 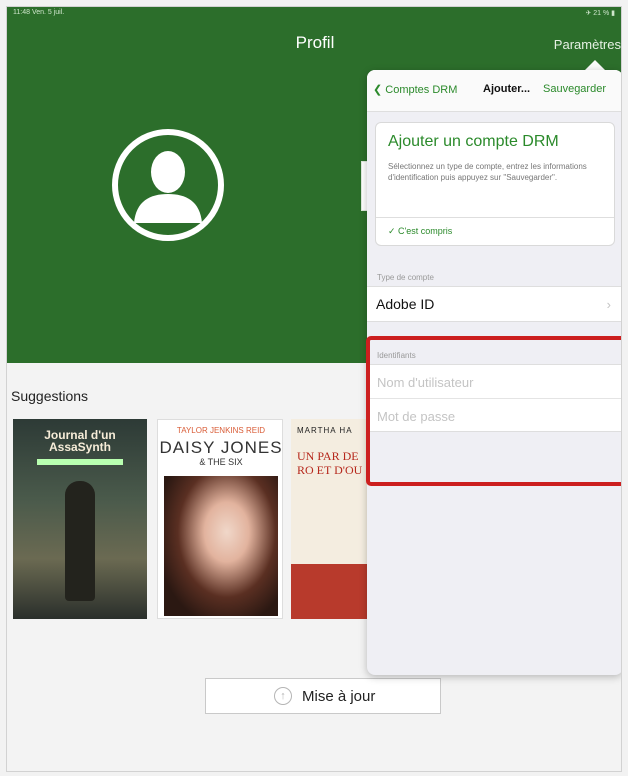 I want to click on book-subtitle: & THE SIX, so click(x=221, y=462).